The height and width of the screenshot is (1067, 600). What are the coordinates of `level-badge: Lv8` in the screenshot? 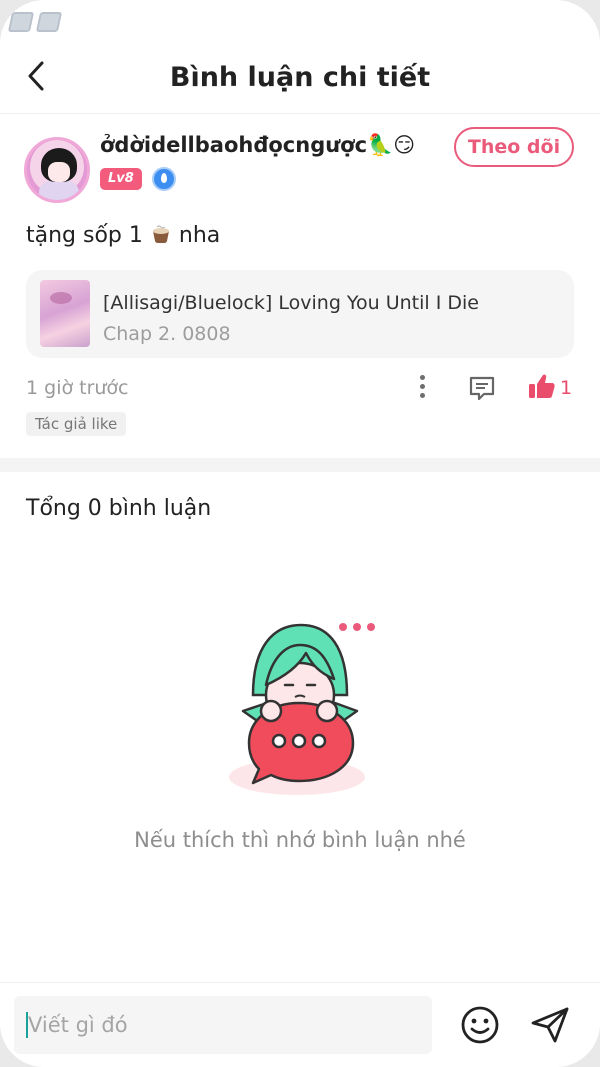 It's located at (121, 179).